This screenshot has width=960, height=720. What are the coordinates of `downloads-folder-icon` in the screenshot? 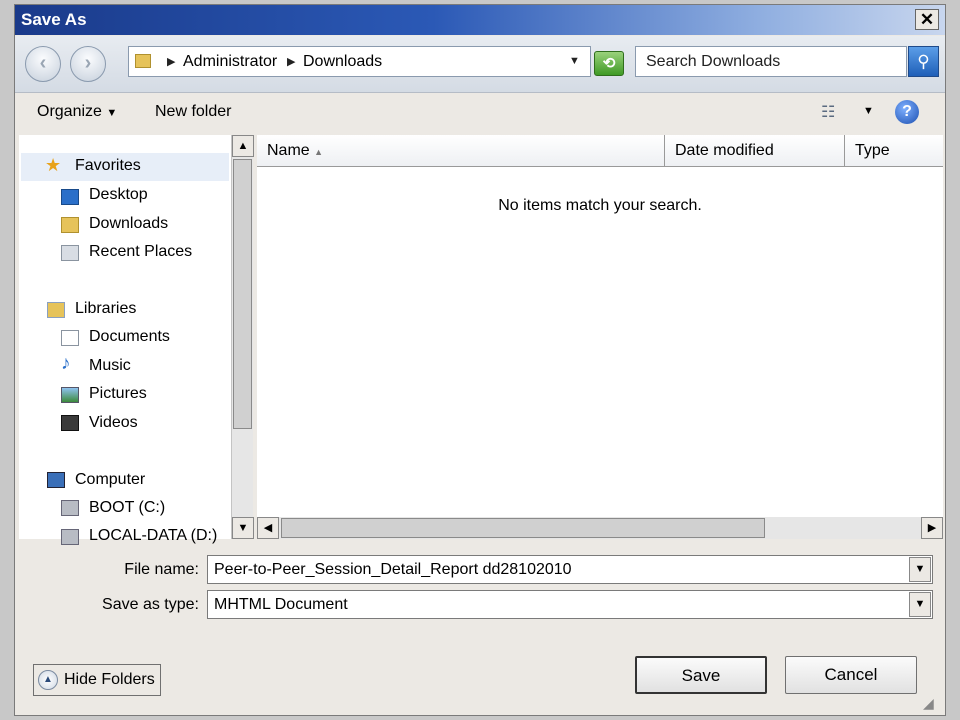 It's located at (70, 225).